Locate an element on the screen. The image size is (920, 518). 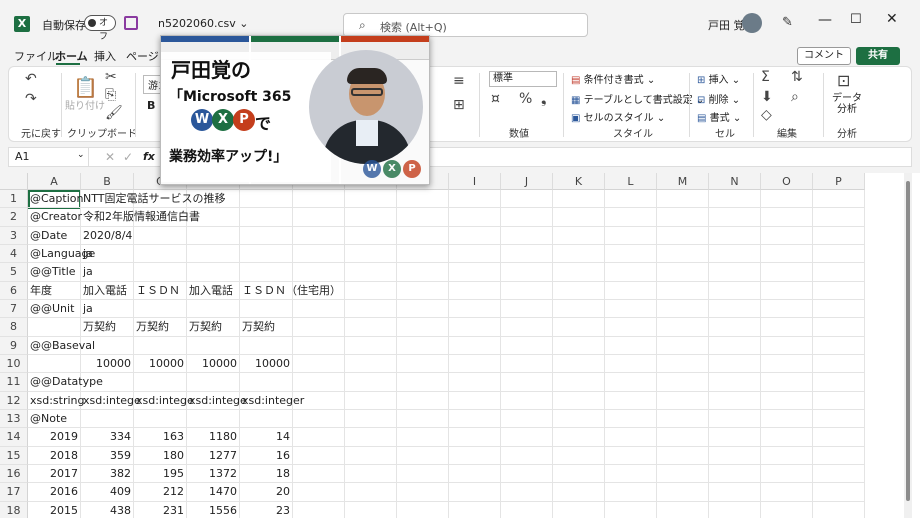
column-header-b: B is located at coordinates (107, 181).